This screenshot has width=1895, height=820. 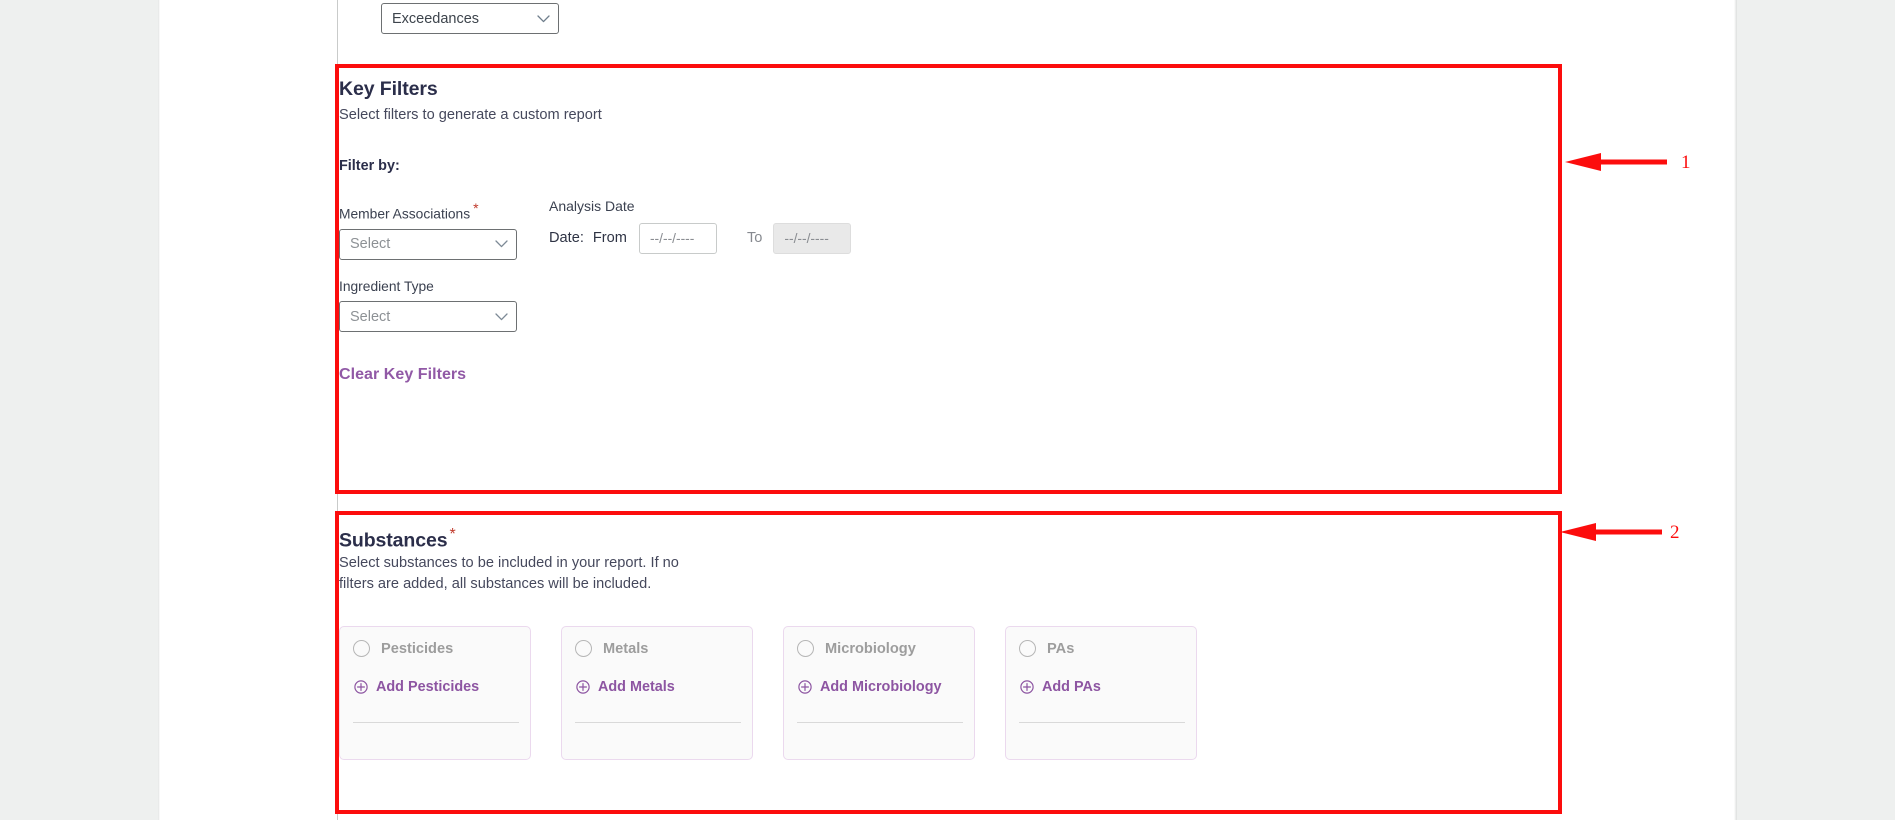 I want to click on substance-card-label: Pesticides, so click(x=417, y=648).